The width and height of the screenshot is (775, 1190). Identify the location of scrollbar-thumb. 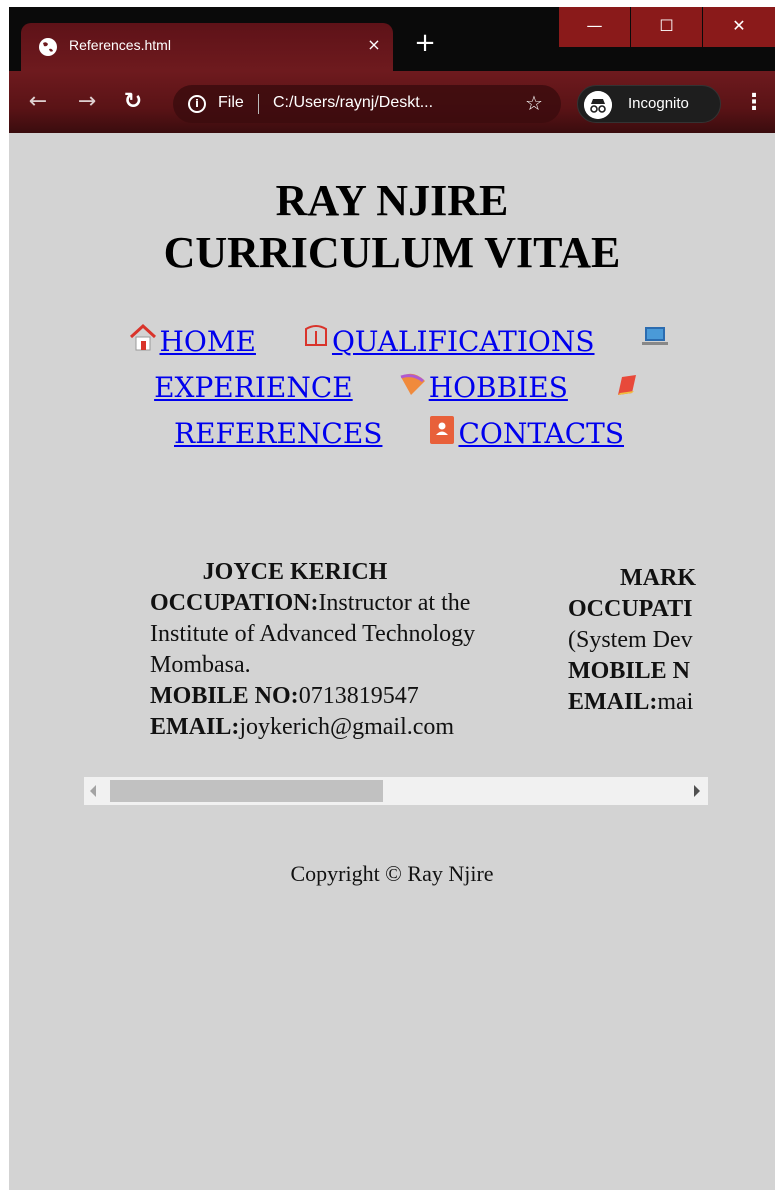
(246, 791).